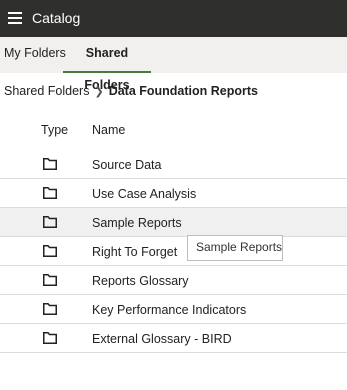 This screenshot has height=390, width=347. Describe the element at coordinates (46, 91) in the screenshot. I see `breadcrumb-shared-folders: Shared Folders` at that location.